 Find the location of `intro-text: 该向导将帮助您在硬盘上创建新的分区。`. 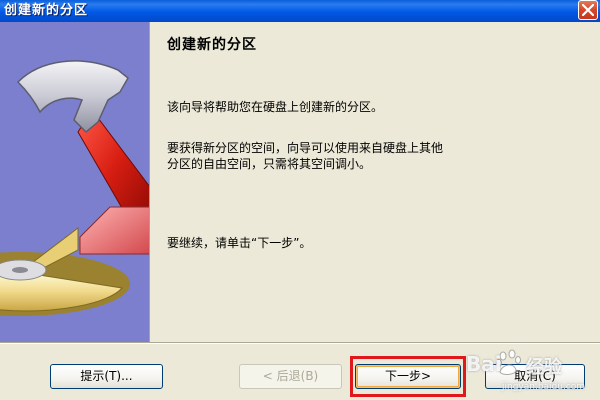

intro-text: 该向导将帮助您在硬盘上创建新的分区。 is located at coordinates (275, 107).